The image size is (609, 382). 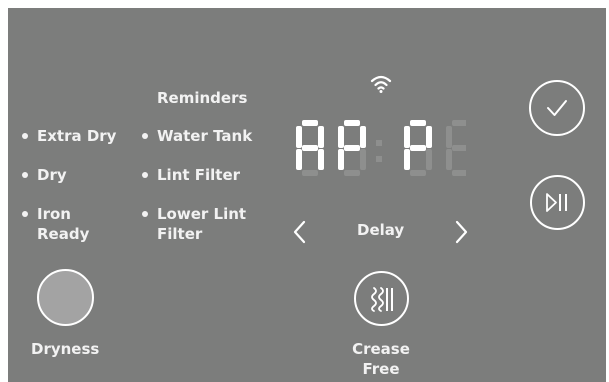 What do you see at coordinates (460, 123) in the screenshot?
I see `digit-4-segment-a` at bounding box center [460, 123].